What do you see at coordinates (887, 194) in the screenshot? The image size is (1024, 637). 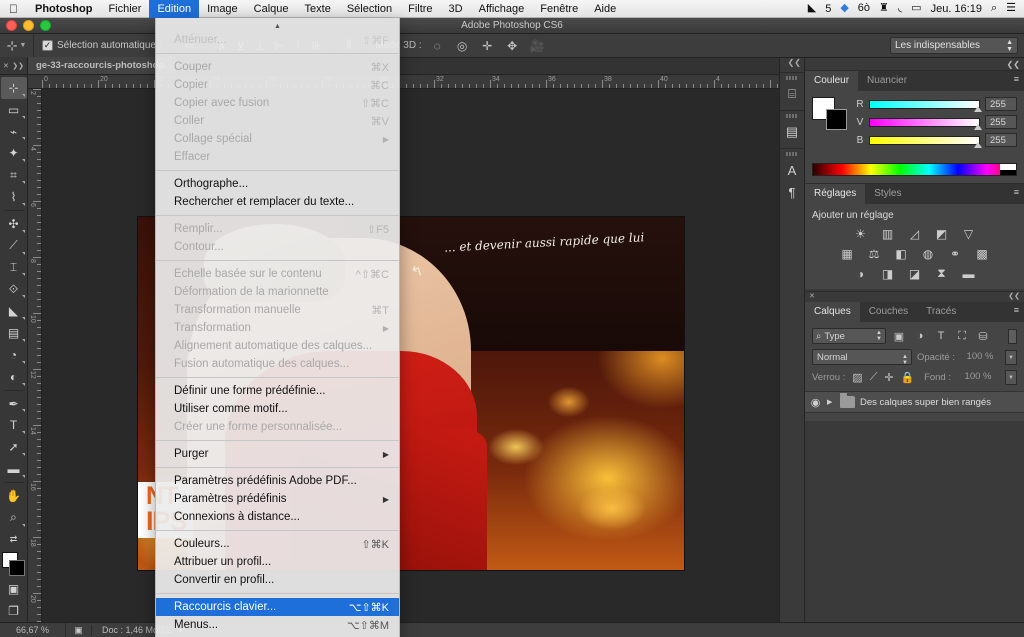 I see `tab-styles: Styles` at bounding box center [887, 194].